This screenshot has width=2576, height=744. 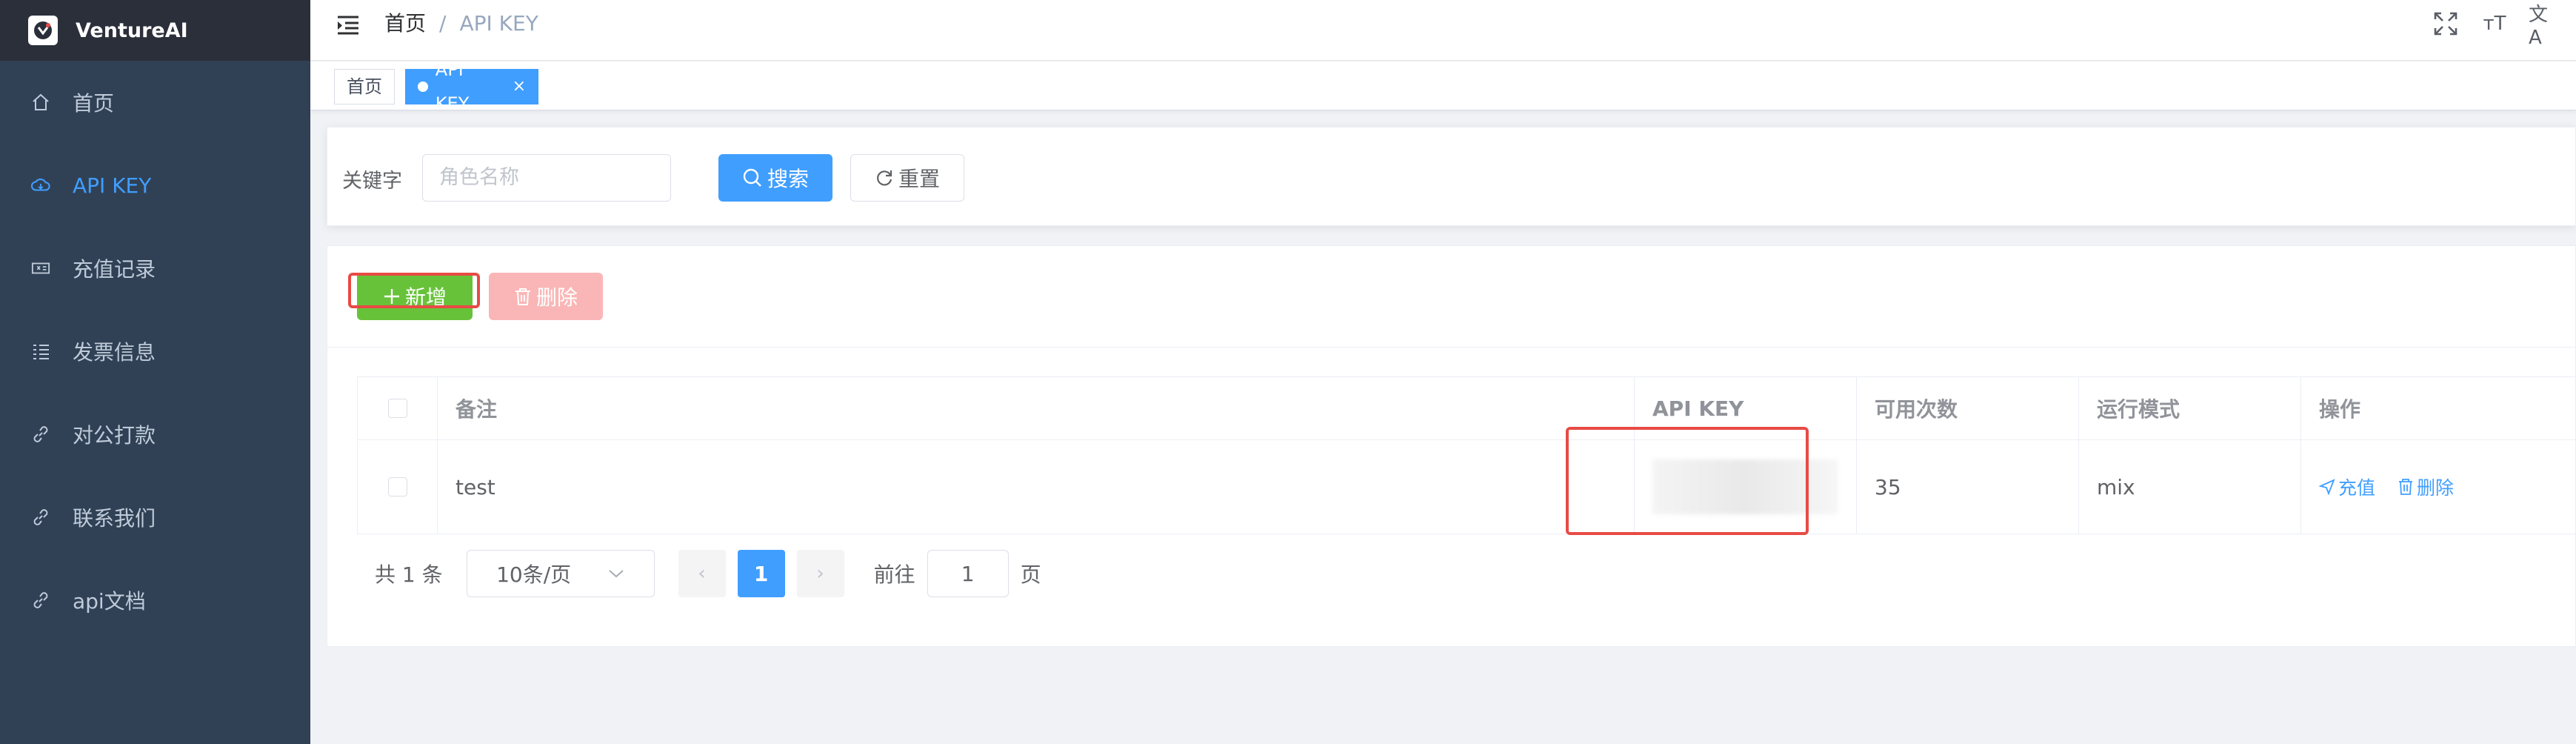 I want to click on sidebar-item-home: 首页, so click(x=155, y=102).